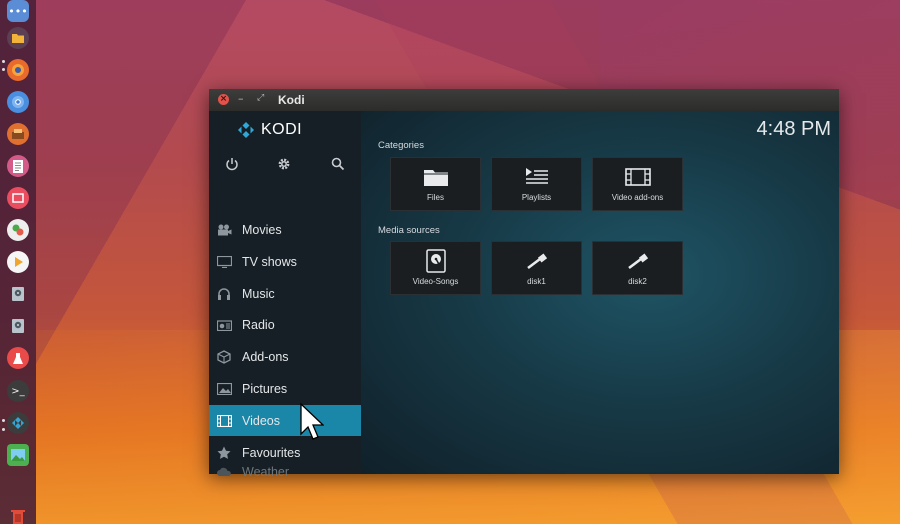 The image size is (900, 524). Describe the element at coordinates (224, 421) in the screenshot. I see `film-icon` at that location.